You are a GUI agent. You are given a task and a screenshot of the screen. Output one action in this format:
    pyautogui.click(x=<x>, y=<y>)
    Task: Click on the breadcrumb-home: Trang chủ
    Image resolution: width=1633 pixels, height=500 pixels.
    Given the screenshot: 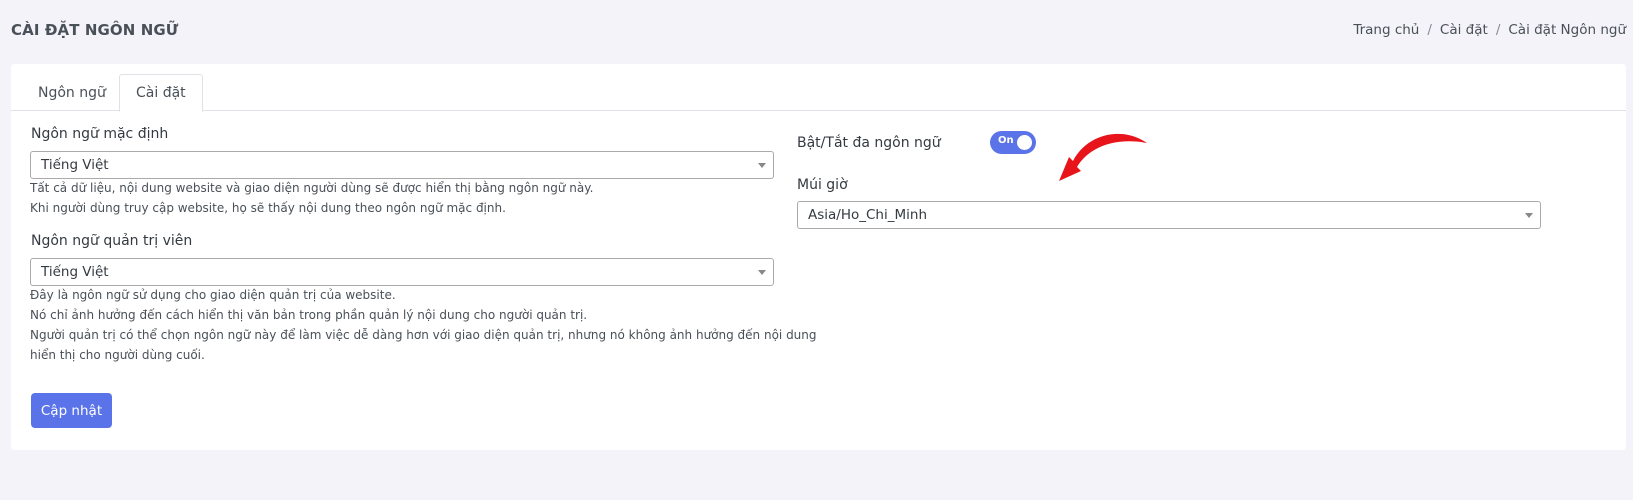 What is the action you would take?
    pyautogui.click(x=1386, y=30)
    